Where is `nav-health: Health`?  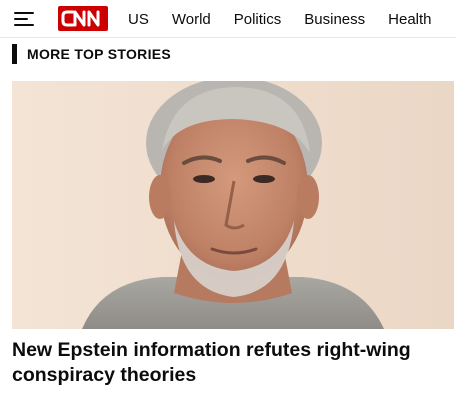 nav-health: Health is located at coordinates (409, 19).